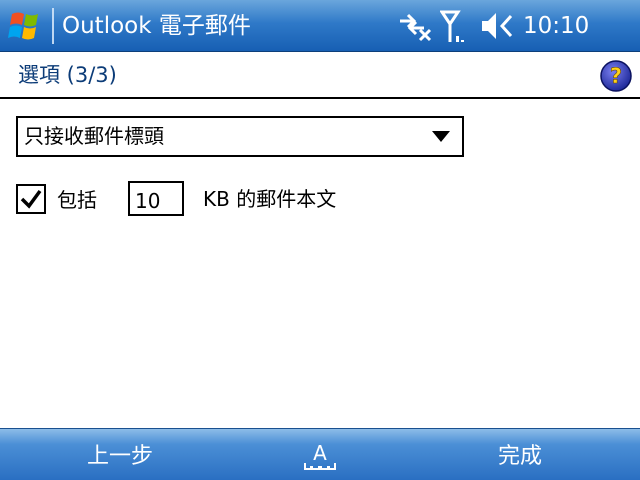 The width and height of the screenshot is (640, 480). What do you see at coordinates (26, 26) in the screenshot?
I see `windows-flag-icon` at bounding box center [26, 26].